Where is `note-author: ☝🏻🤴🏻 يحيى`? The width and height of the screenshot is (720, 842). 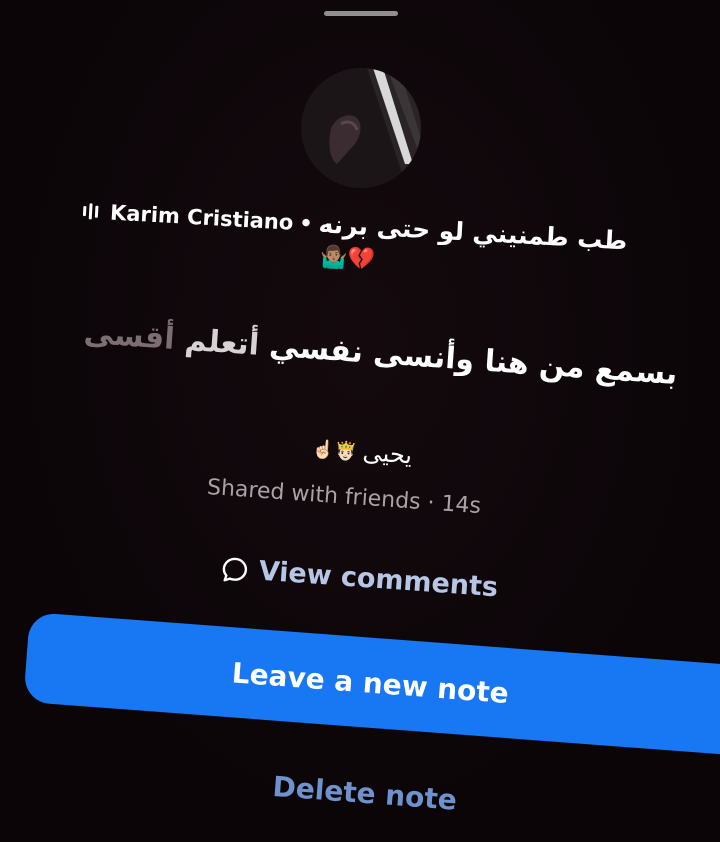 note-author: ☝🏻🤴🏻 يحيى is located at coordinates (362, 452).